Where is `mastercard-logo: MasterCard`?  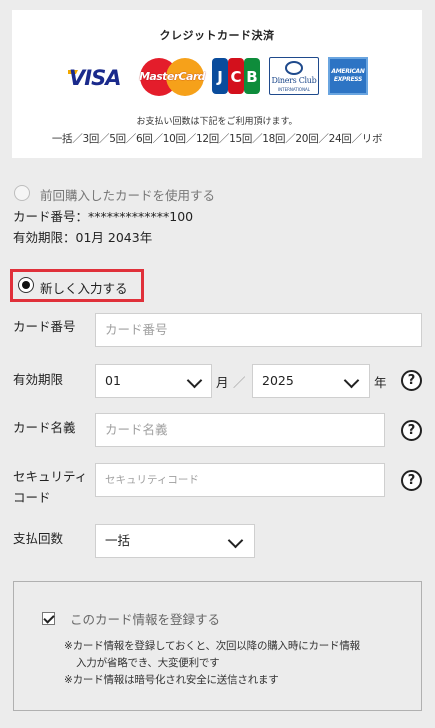
mastercard-logo: MasterCard is located at coordinates (172, 77).